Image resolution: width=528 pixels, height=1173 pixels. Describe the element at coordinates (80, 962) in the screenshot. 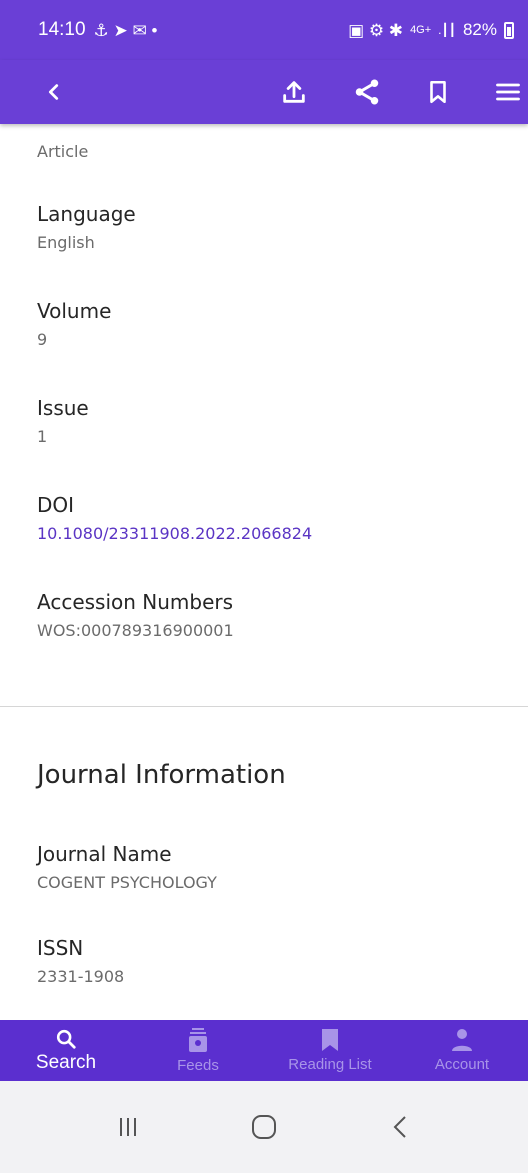

I see `issn-field: ISSN 2331-1908` at that location.